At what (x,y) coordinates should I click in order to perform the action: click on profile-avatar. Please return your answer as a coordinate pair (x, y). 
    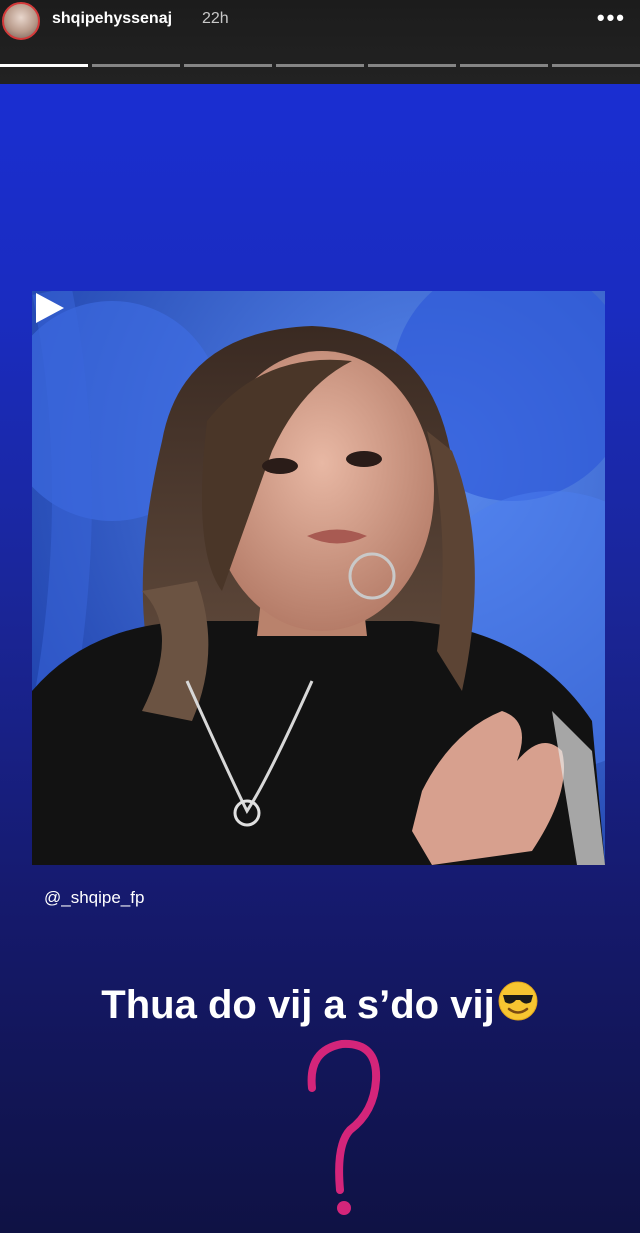
    Looking at the image, I should click on (21, 21).